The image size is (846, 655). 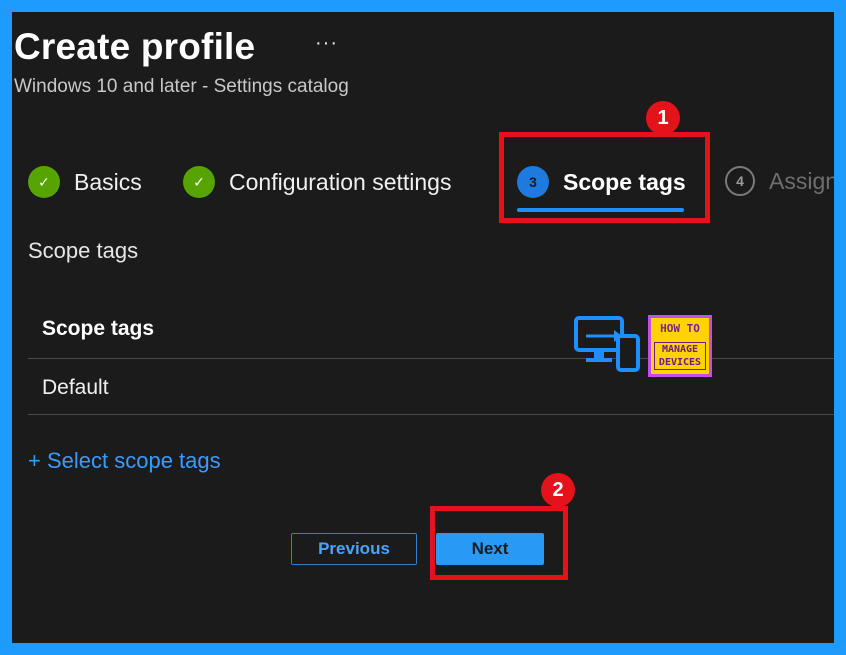 What do you see at coordinates (604, 177) in the screenshot?
I see `highlight-box-scope-tags` at bounding box center [604, 177].